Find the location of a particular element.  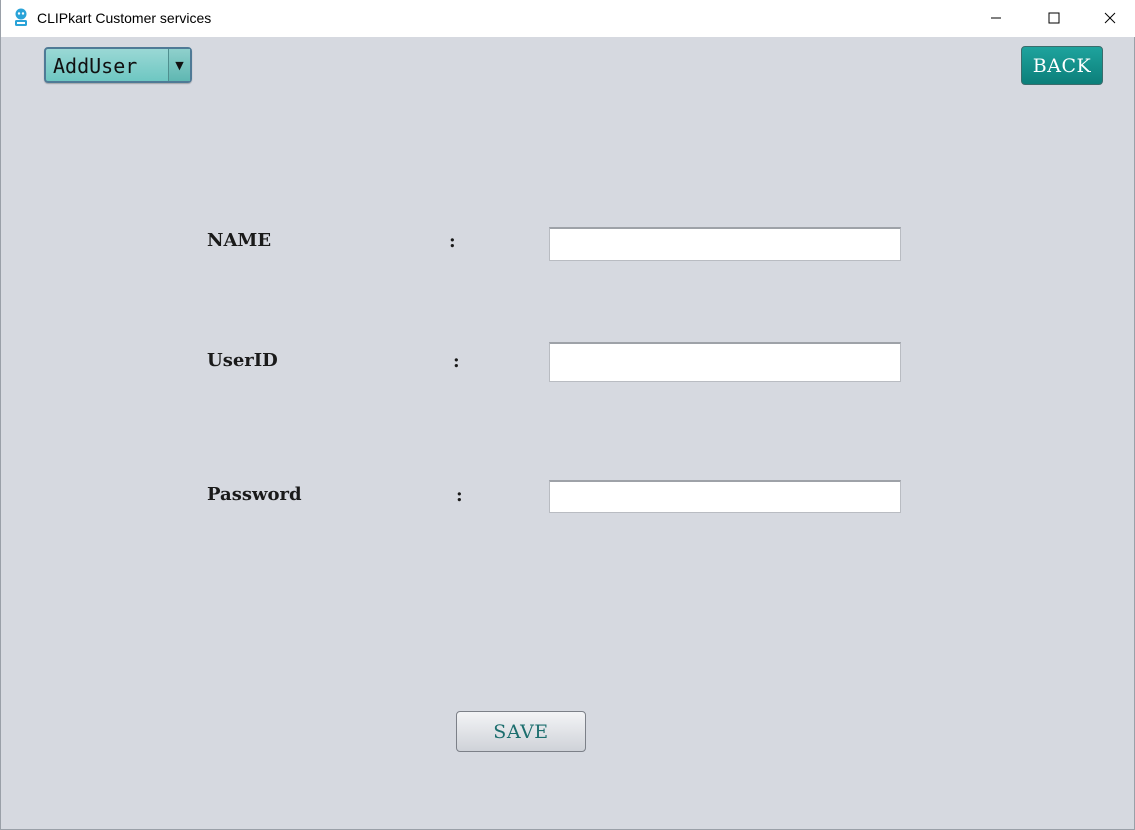

maximize-icon is located at coordinates (1054, 18).